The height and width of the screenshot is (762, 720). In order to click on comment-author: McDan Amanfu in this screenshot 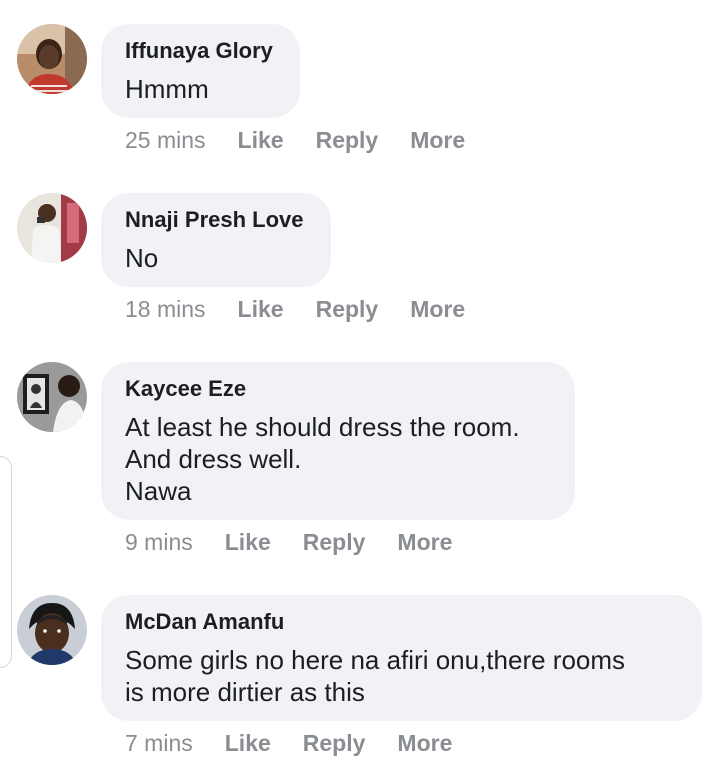, I will do `click(401, 622)`.